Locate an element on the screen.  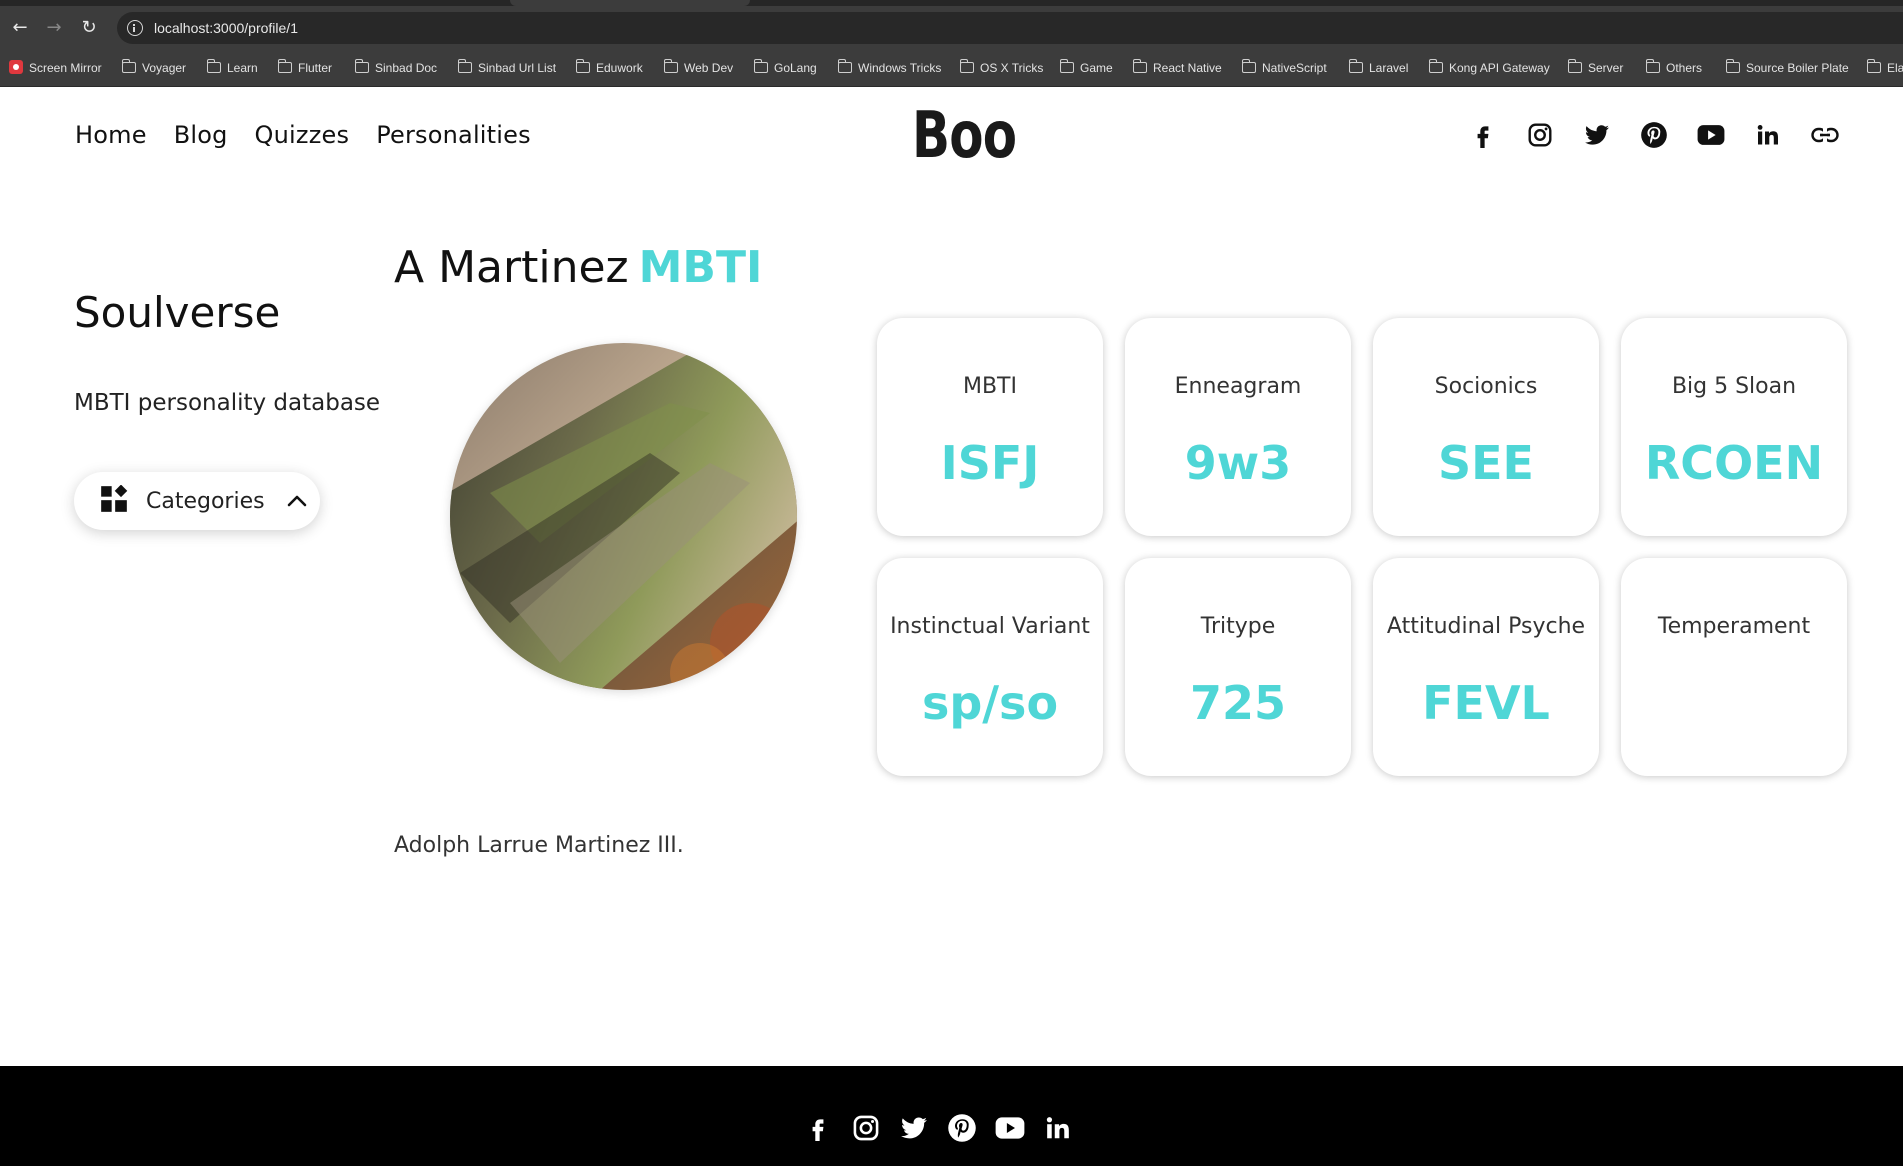
card-mbti: MBTI ISFJ is located at coordinates (990, 427).